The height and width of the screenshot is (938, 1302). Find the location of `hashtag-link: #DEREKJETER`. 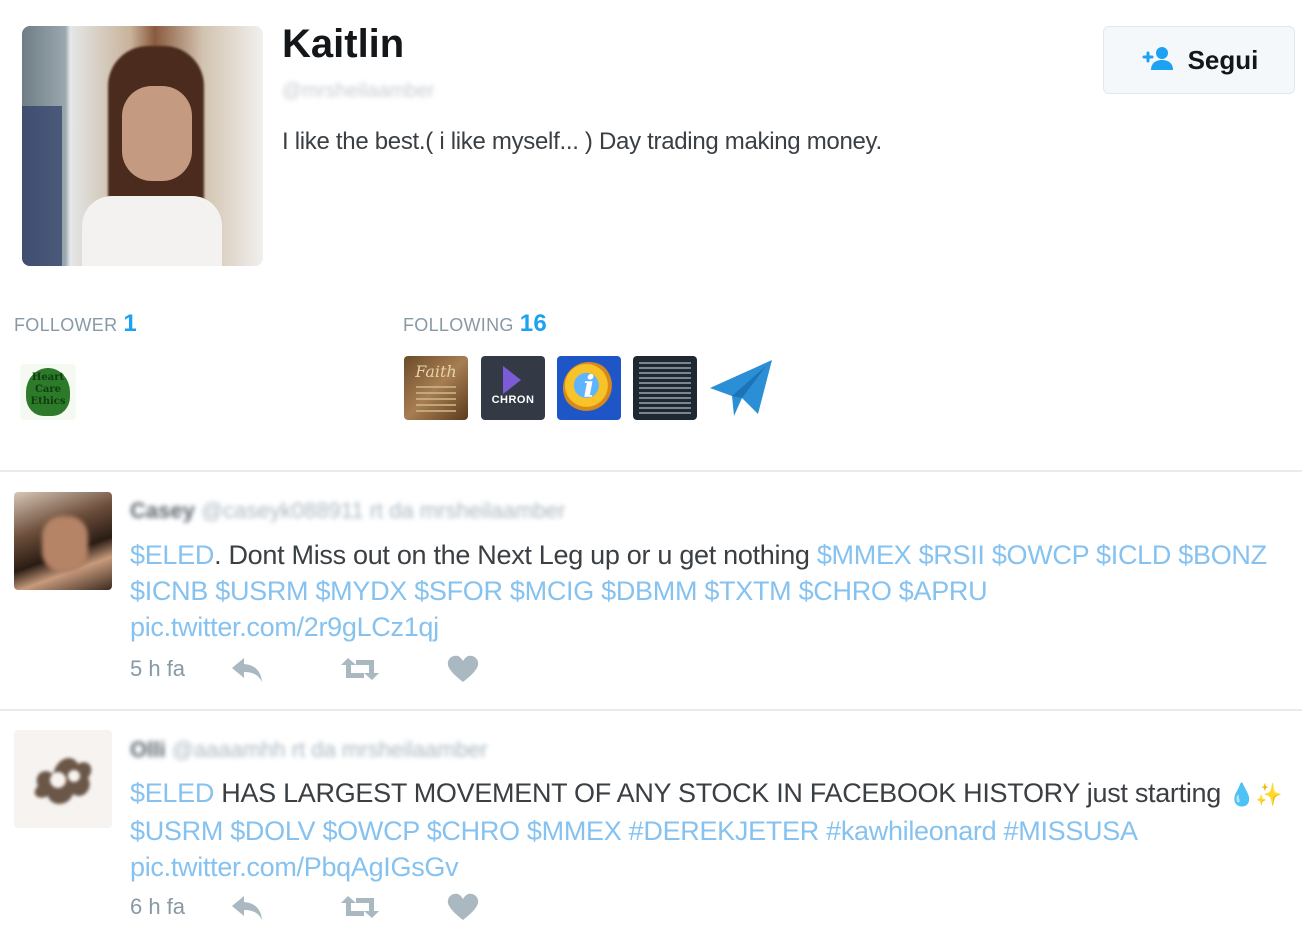

hashtag-link: #DEREKJETER is located at coordinates (724, 831).